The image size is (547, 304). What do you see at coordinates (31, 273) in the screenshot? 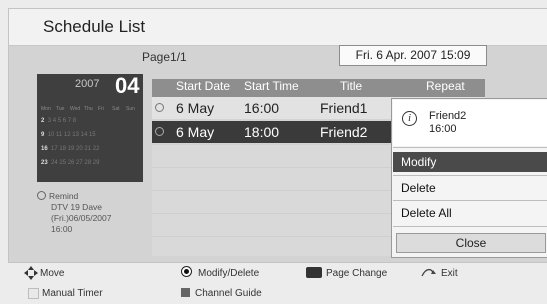
I see `arrow-keys-icon` at bounding box center [31, 273].